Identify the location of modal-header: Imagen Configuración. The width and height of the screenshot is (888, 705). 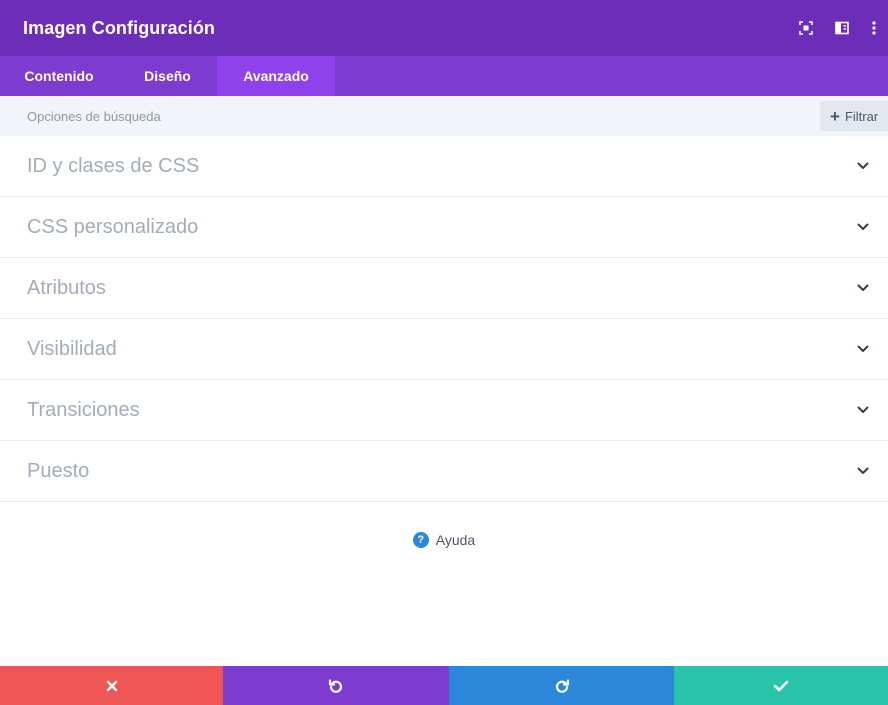
(444, 28).